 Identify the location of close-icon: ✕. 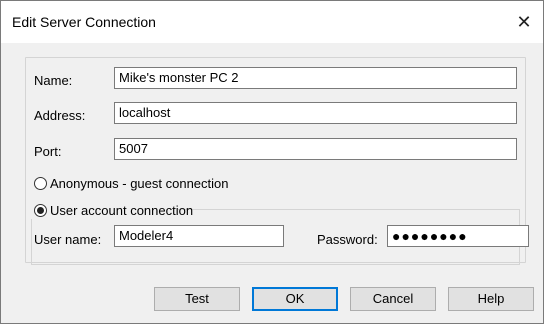
(524, 22).